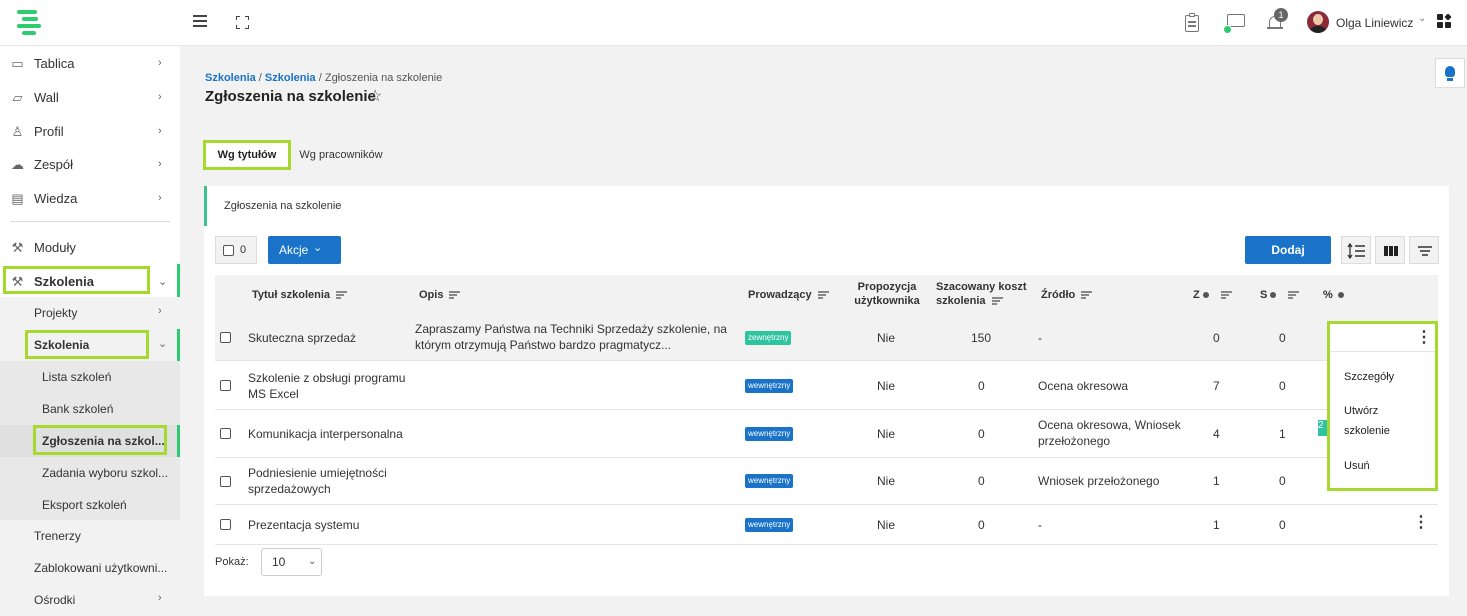  Describe the element at coordinates (17, 198) in the screenshot. I see `document-icon: ▤` at that location.